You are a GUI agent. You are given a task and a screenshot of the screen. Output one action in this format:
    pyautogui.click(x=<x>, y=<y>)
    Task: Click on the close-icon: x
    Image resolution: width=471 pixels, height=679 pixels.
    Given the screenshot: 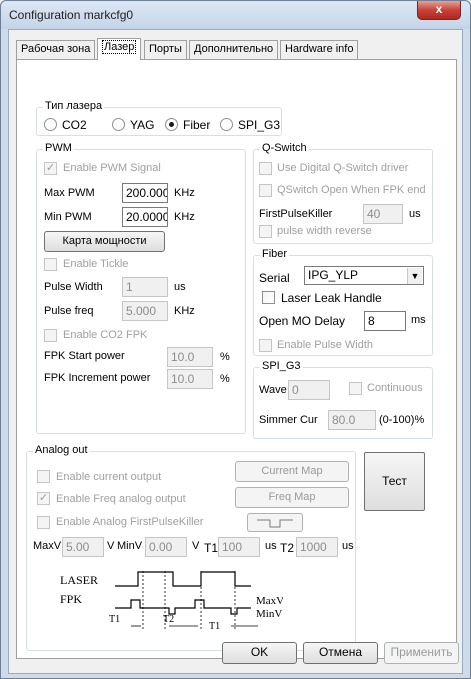 What is the action you would take?
    pyautogui.click(x=439, y=9)
    